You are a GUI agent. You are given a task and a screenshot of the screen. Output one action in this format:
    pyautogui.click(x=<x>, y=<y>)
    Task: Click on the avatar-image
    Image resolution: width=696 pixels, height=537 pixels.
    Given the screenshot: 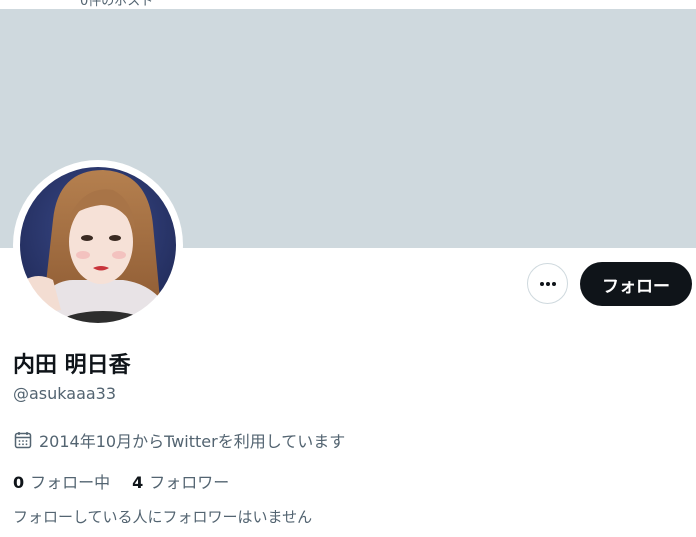 What is the action you would take?
    pyautogui.click(x=98, y=245)
    